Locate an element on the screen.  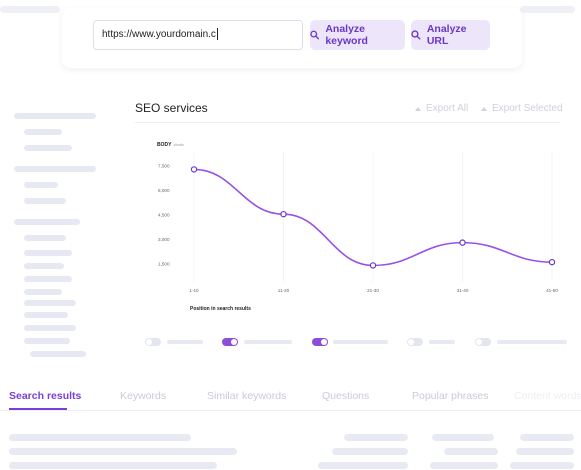
x-tick-label: 31-40 is located at coordinates (463, 290).